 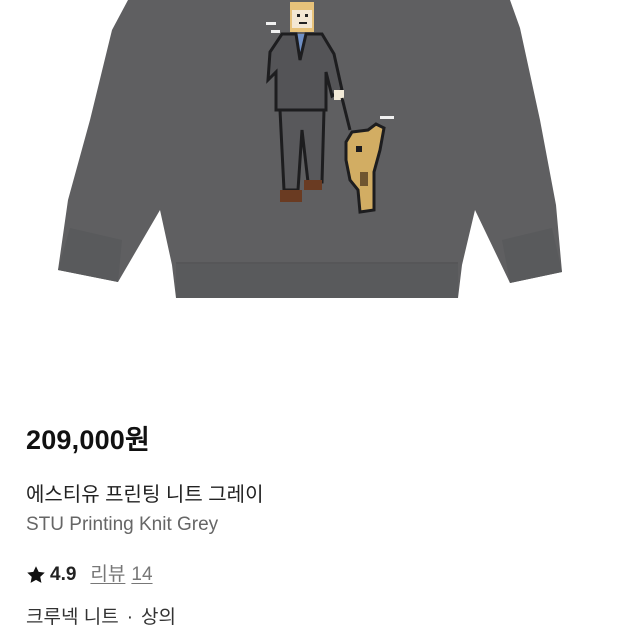 What do you see at coordinates (142, 574) in the screenshot?
I see `reviews-count: 14` at bounding box center [142, 574].